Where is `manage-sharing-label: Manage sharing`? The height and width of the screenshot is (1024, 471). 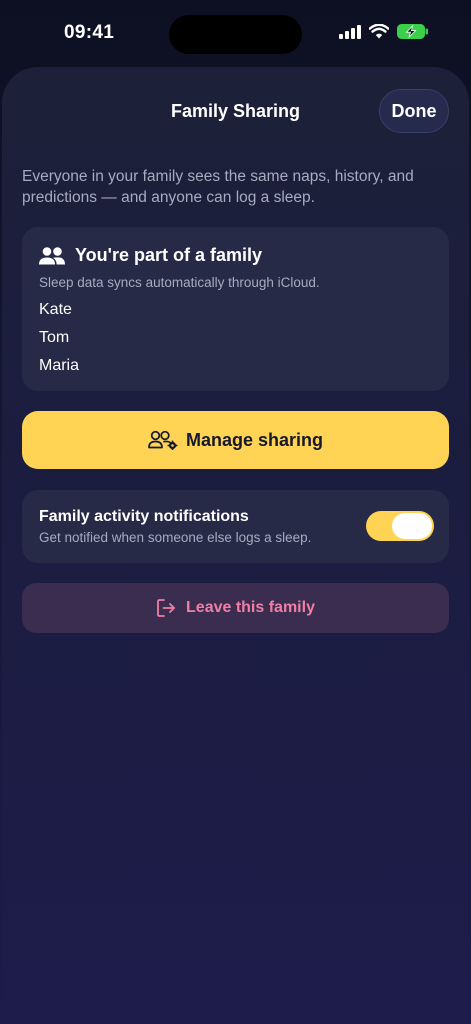
manage-sharing-label: Manage sharing is located at coordinates (254, 439).